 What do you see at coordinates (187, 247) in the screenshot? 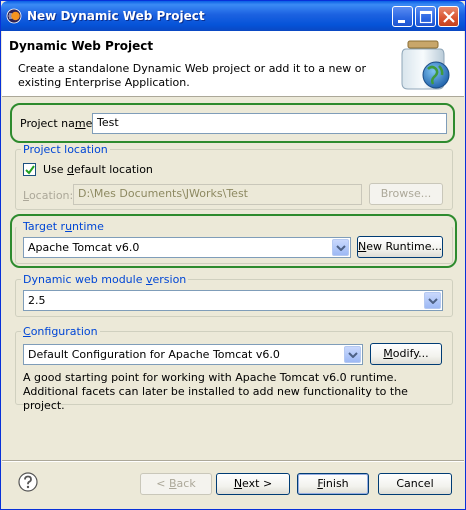
I see `target-runtime-select: Apache Tomcat v6.0` at bounding box center [187, 247].